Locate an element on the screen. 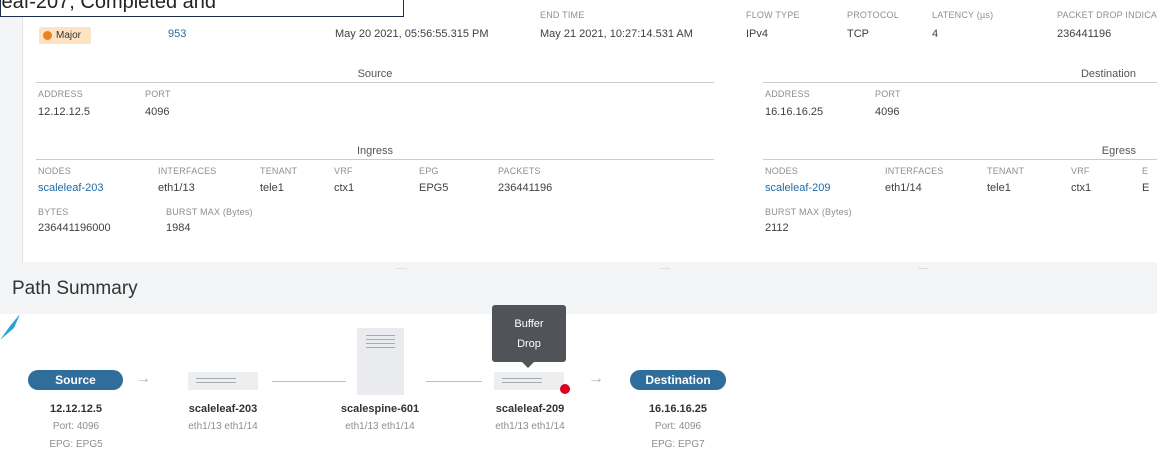 Image resolution: width=1157 pixels, height=468 pixels. ingress-bytes-label: BYTES is located at coordinates (53, 212).